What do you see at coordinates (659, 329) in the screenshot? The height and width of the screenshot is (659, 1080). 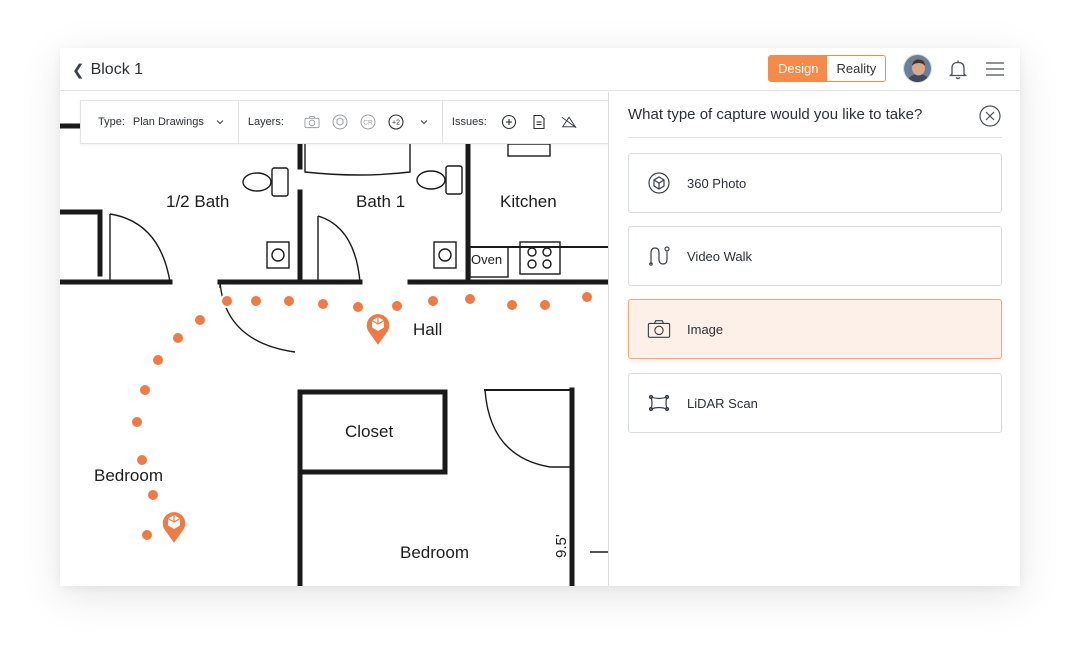 I see `camera-icon` at bounding box center [659, 329].